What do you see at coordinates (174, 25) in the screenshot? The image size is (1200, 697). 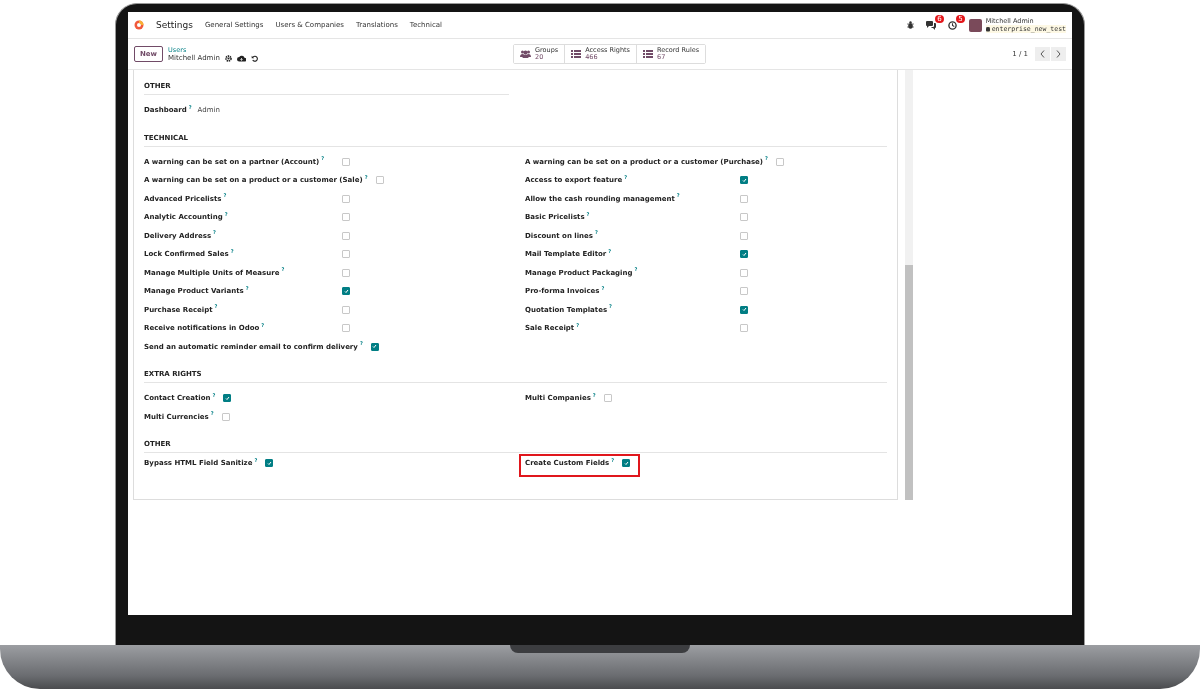 I see `app-name: Settings` at bounding box center [174, 25].